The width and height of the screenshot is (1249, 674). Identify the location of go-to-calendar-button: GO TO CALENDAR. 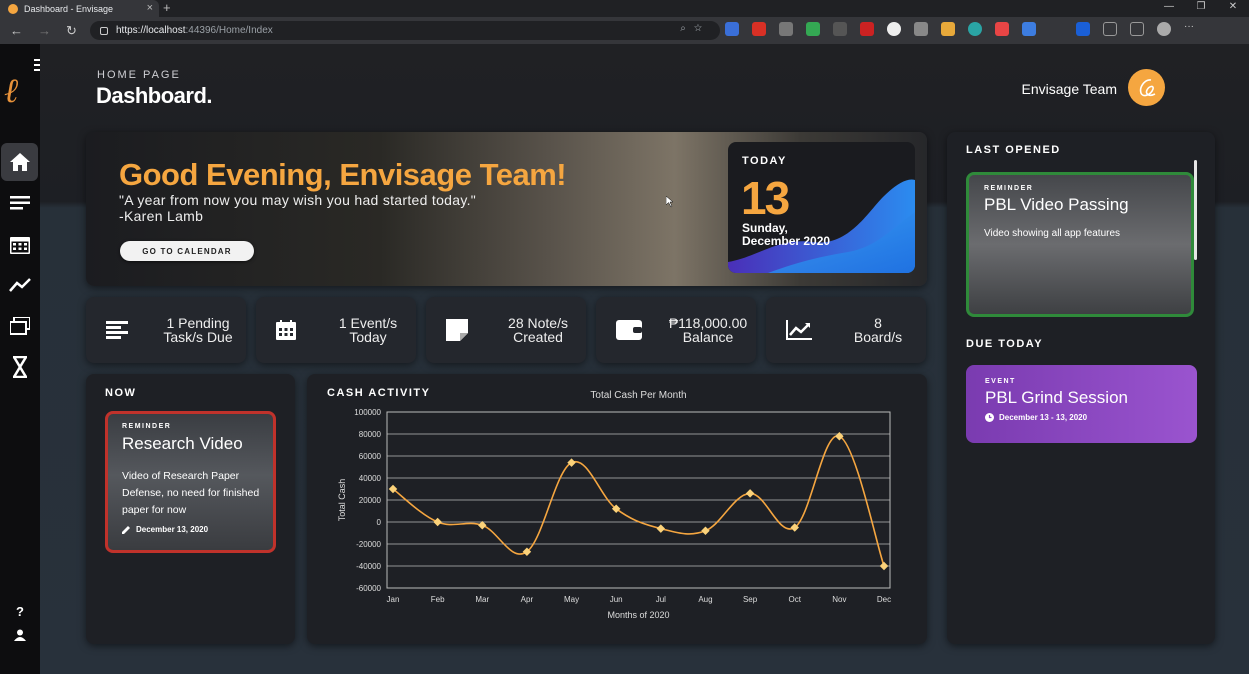
(187, 251).